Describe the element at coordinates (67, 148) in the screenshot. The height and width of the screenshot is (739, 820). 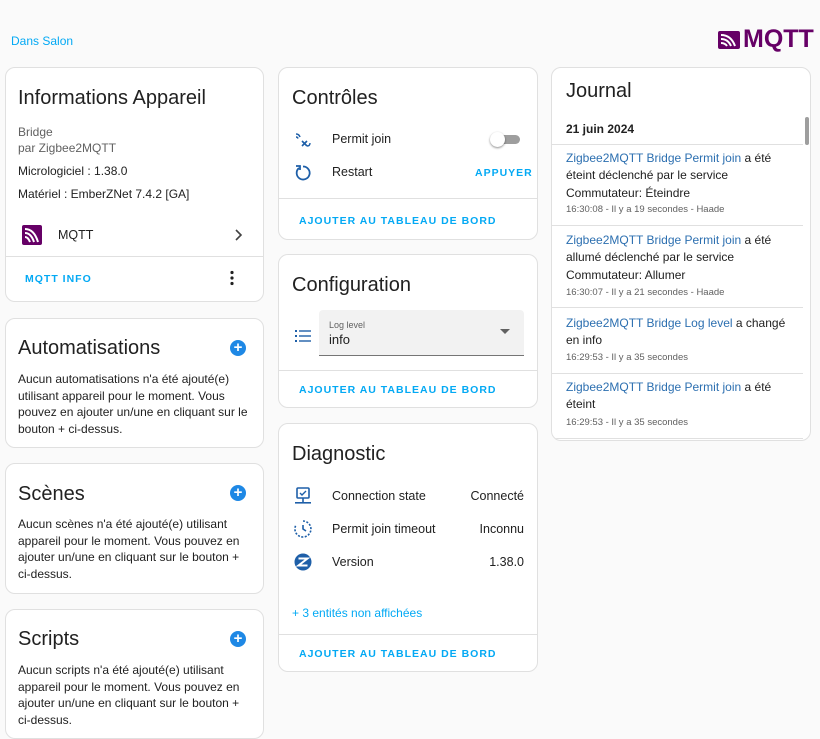
I see `device-manufacturer: par Zigbee2MQTT` at that location.